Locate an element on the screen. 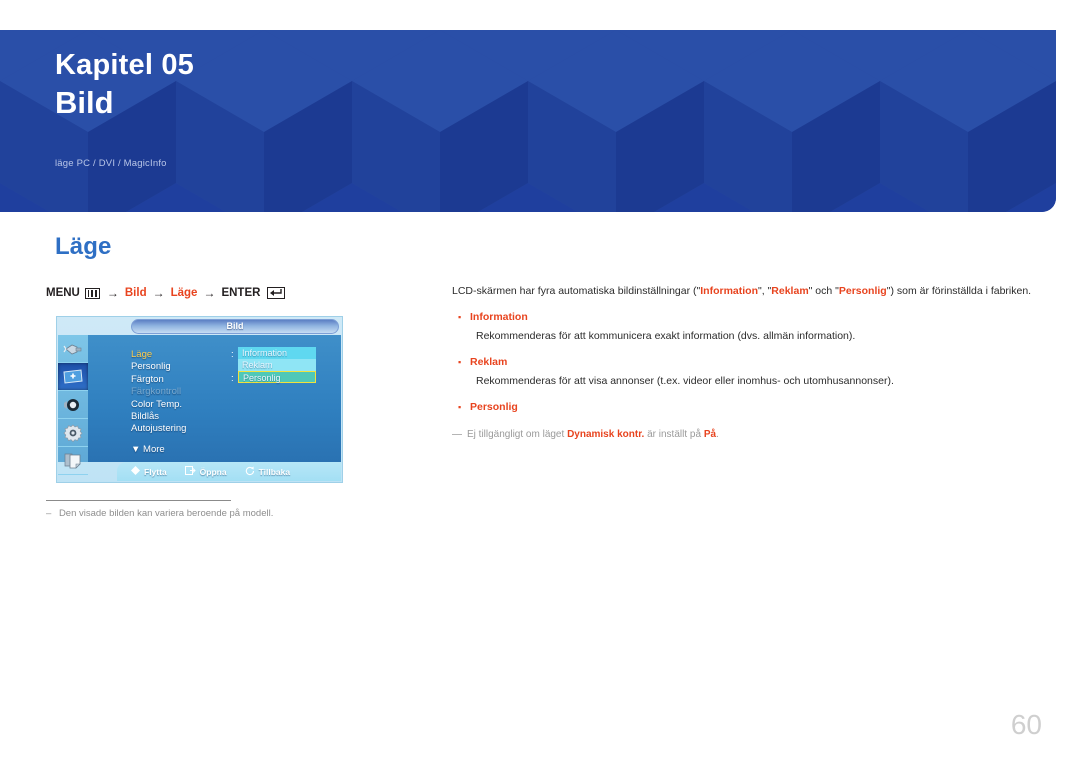 The height and width of the screenshot is (763, 1080). osd-icon-multi-control is located at coordinates (73, 461).